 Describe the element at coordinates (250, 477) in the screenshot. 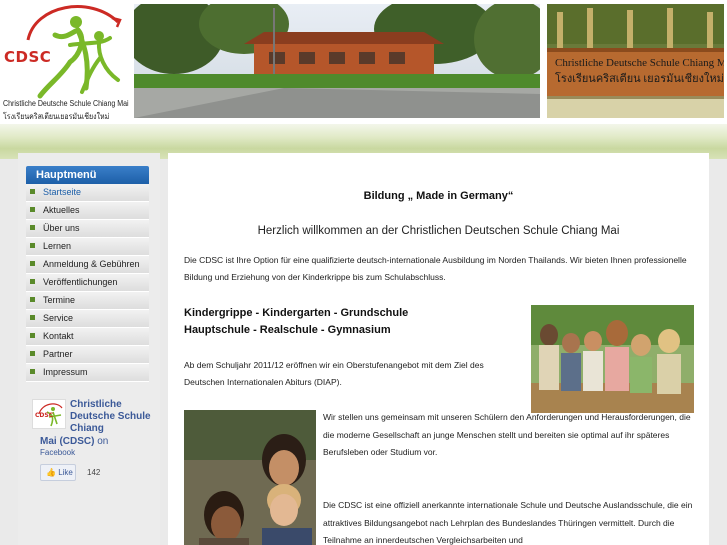

I see `students-photo` at that location.